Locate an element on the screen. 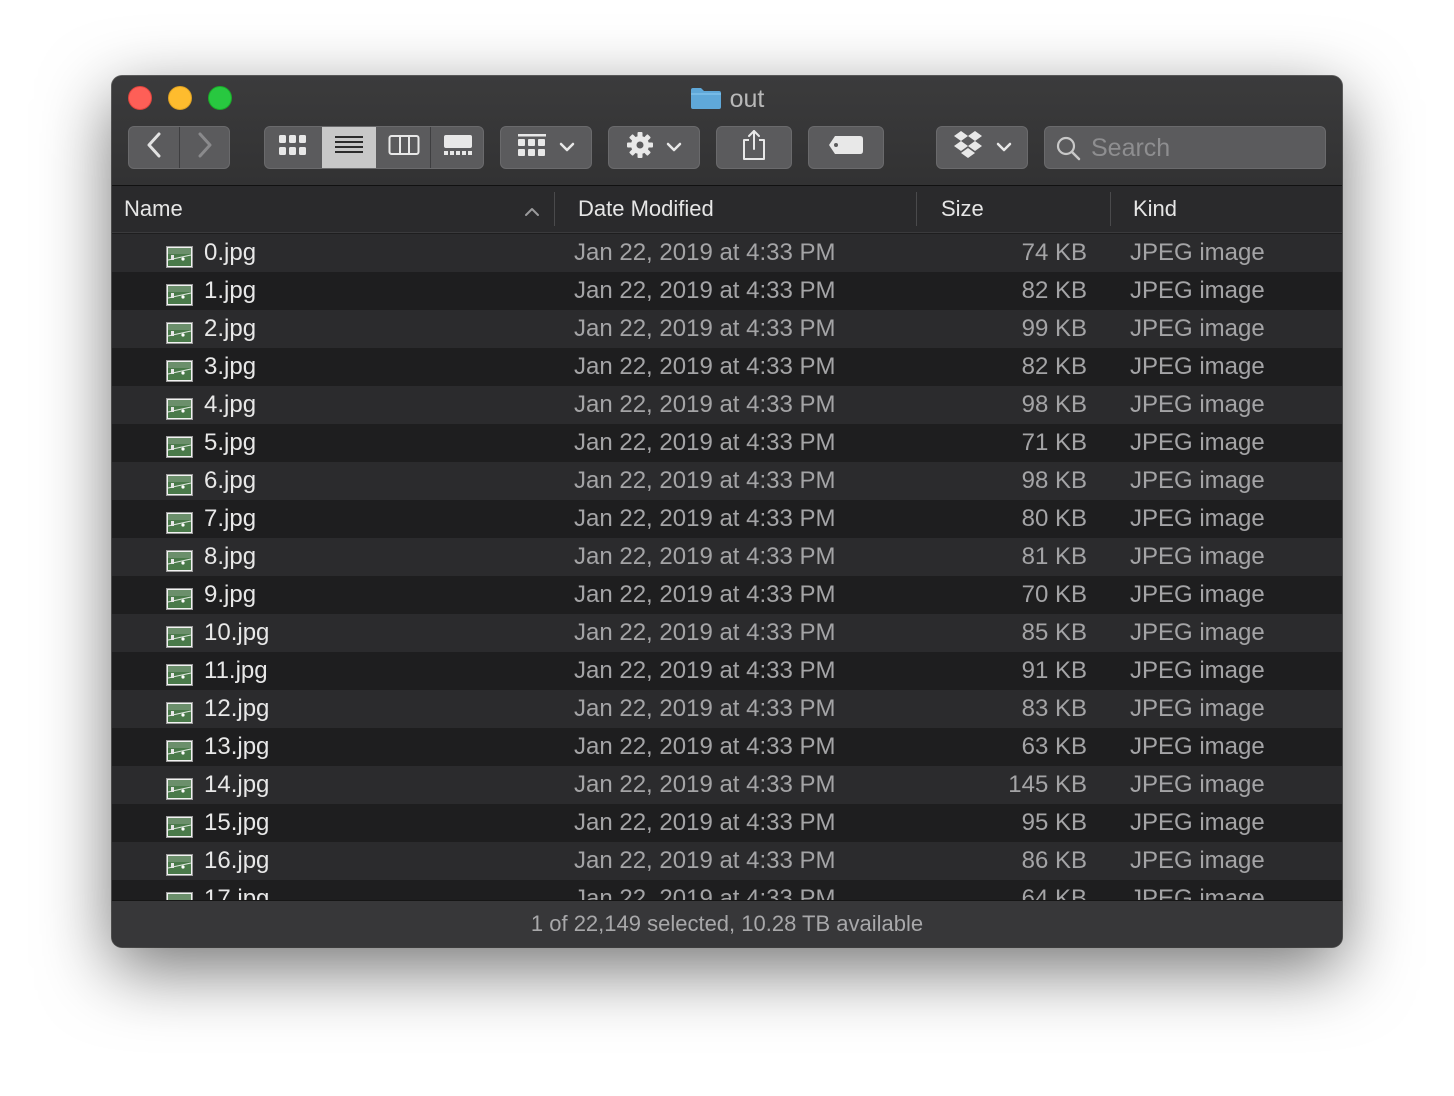  folder-icon is located at coordinates (706, 101).